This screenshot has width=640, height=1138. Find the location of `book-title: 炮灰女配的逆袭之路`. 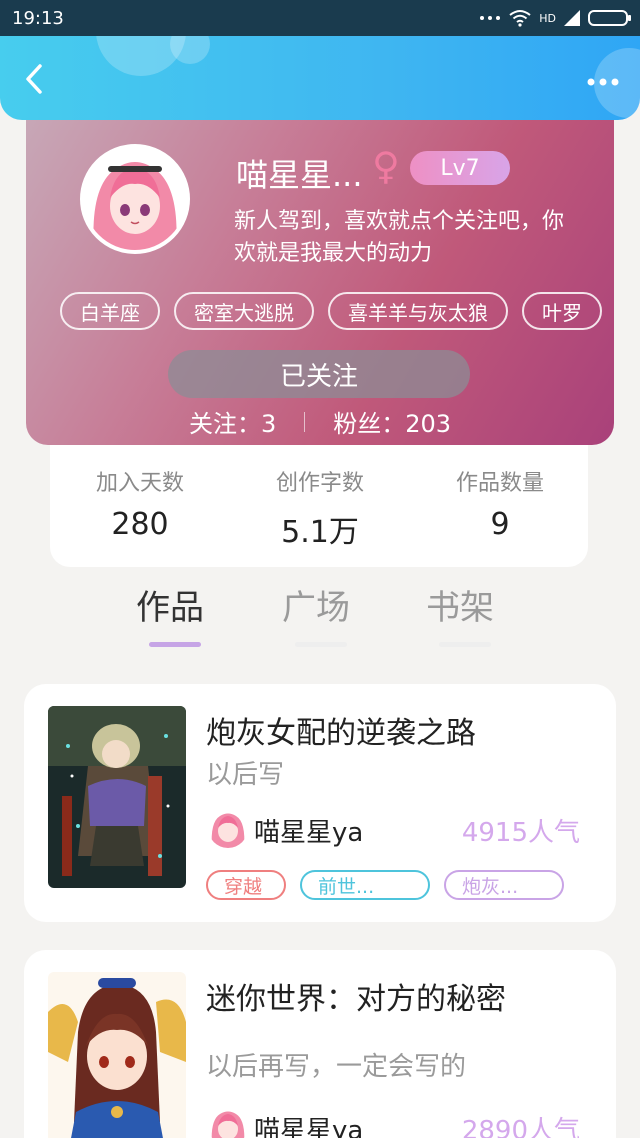

book-title: 炮灰女配的逆袭之路 is located at coordinates (341, 730).